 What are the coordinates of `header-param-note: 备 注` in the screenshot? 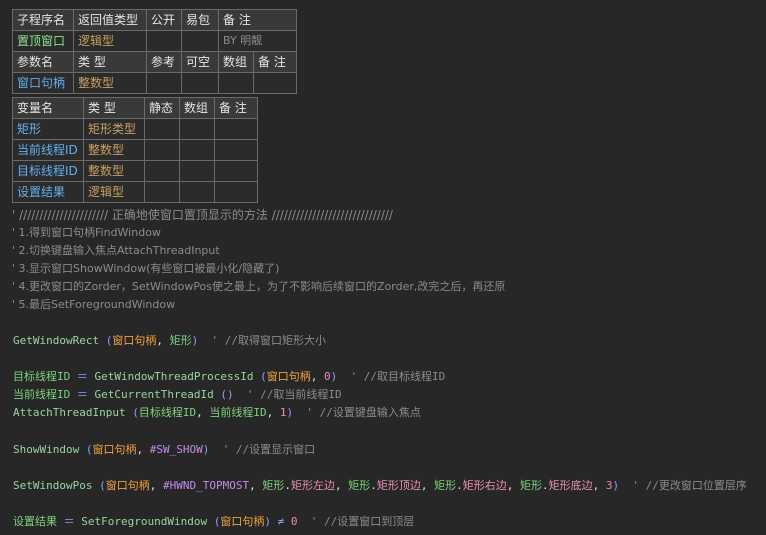 It's located at (275, 62).